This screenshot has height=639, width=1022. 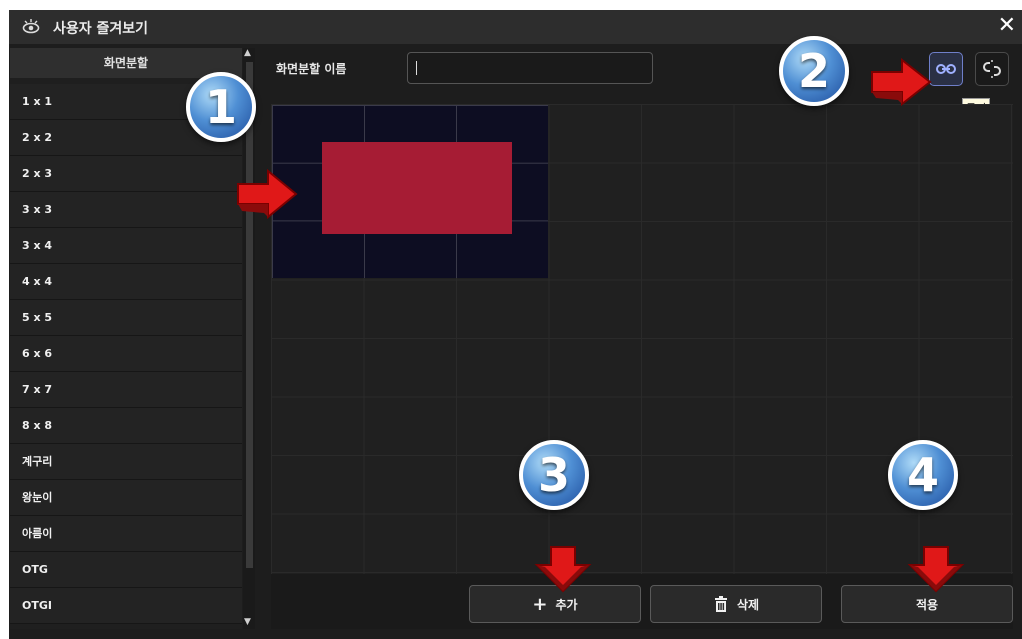 I want to click on annotation-badge-4: 4, so click(x=923, y=475).